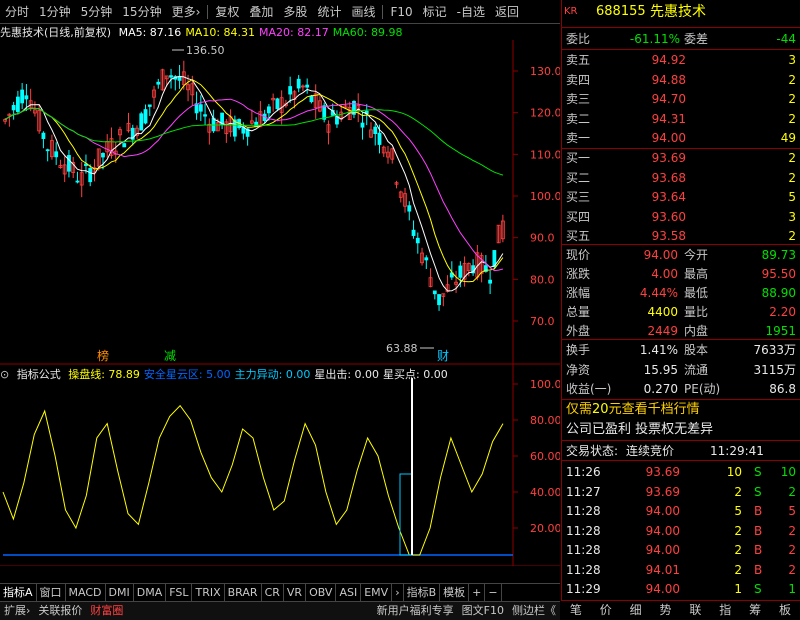 This screenshot has width=800, height=620. What do you see at coordinates (377, 592) in the screenshot?
I see `indicator-tab-12: EMV` at bounding box center [377, 592].